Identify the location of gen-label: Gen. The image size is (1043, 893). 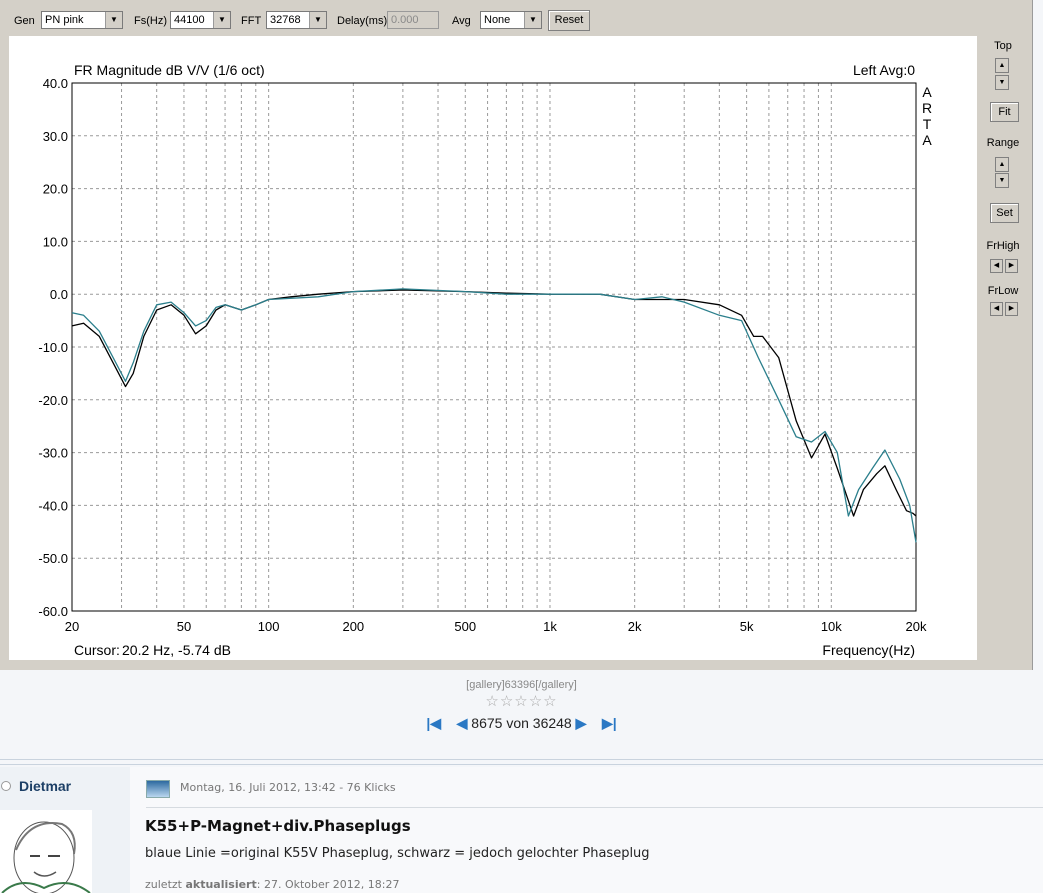
(24, 21).